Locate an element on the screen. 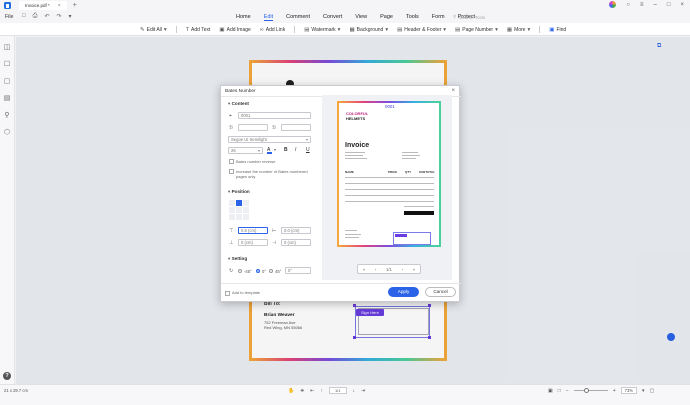 The height and width of the screenshot is (405, 690). cancel-button: Cancel is located at coordinates (440, 292).